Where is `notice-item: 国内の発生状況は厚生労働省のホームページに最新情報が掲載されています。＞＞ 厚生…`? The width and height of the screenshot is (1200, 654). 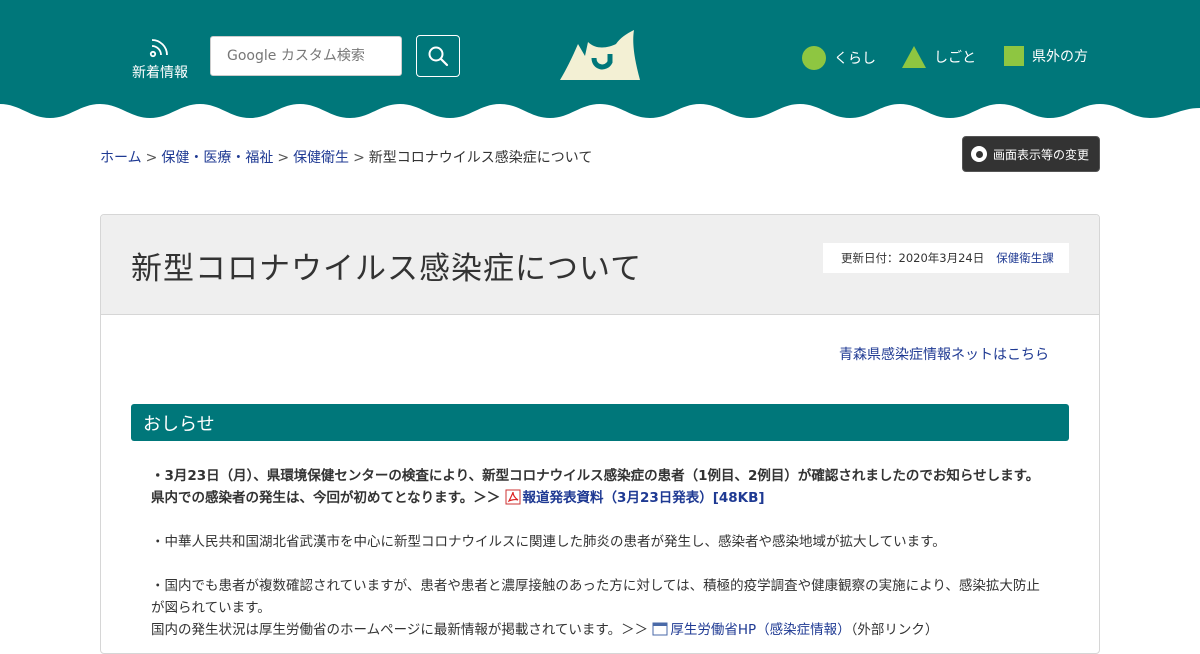
notice-item: 国内の発生状況は厚生労働省のホームページに最新情報が掲載されています。＞＞ 厚生… is located at coordinates (601, 630).